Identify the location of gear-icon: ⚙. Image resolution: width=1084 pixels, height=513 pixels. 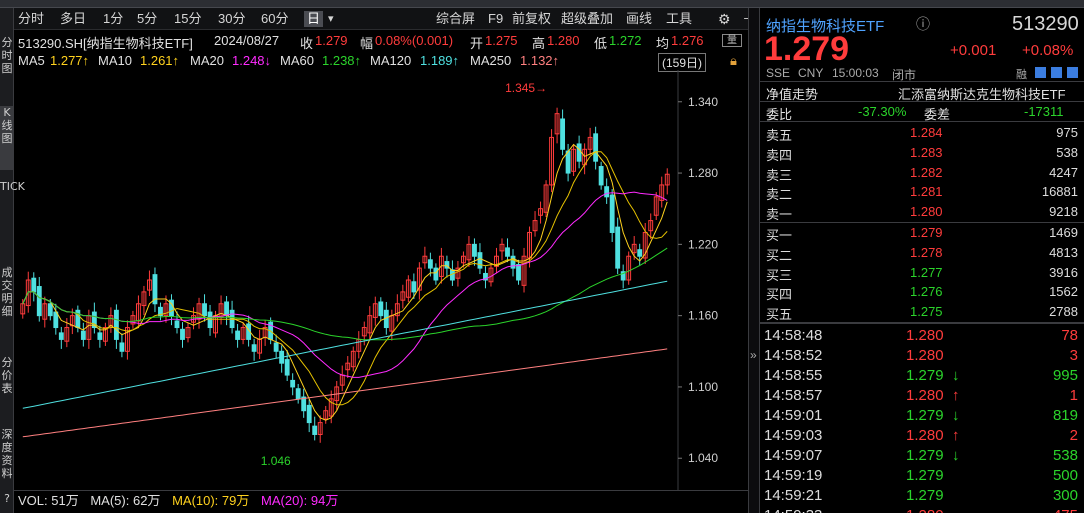
(724, 19).